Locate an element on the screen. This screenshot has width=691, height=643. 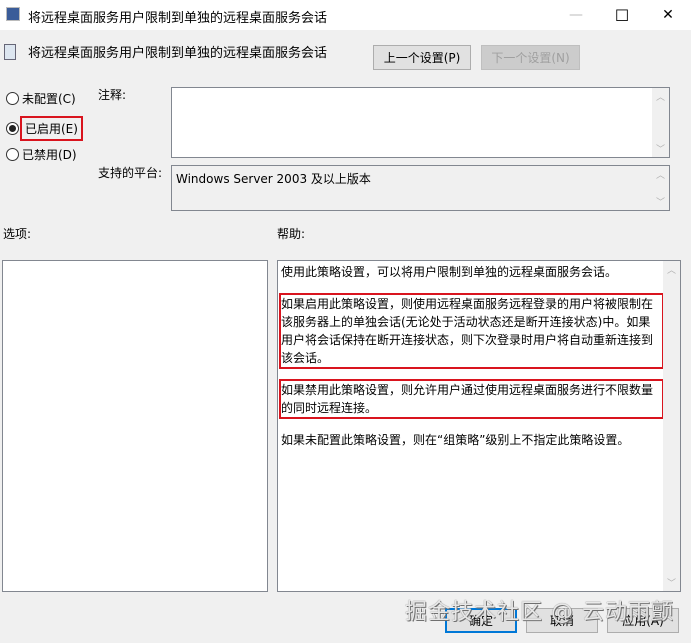
comment-textarea: ︿ ﹀ is located at coordinates (420, 122).